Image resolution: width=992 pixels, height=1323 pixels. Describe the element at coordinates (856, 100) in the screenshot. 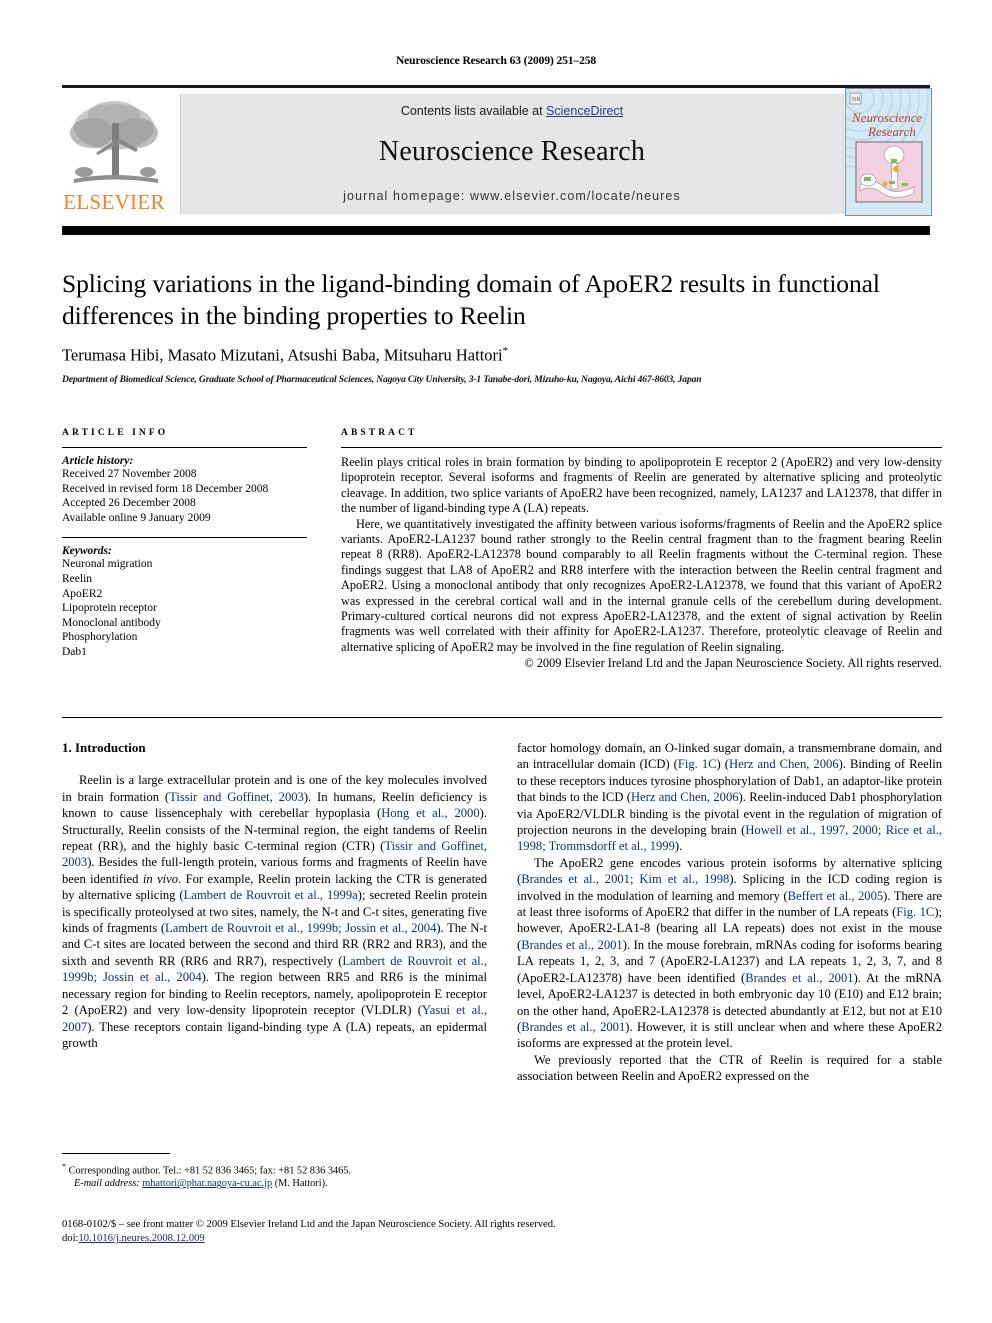

I see `svg-text: NR` at that location.